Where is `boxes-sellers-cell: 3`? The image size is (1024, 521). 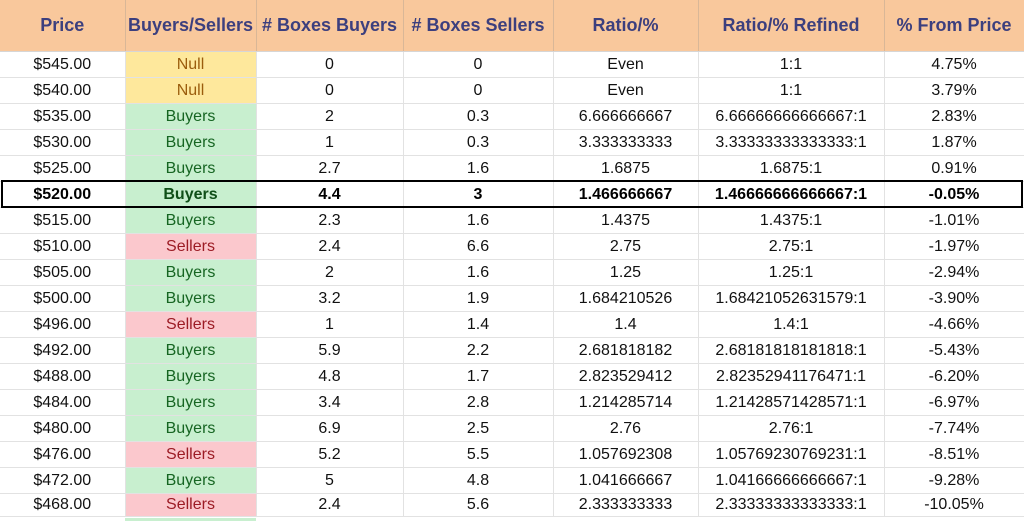
boxes-sellers-cell: 3 is located at coordinates (478, 194).